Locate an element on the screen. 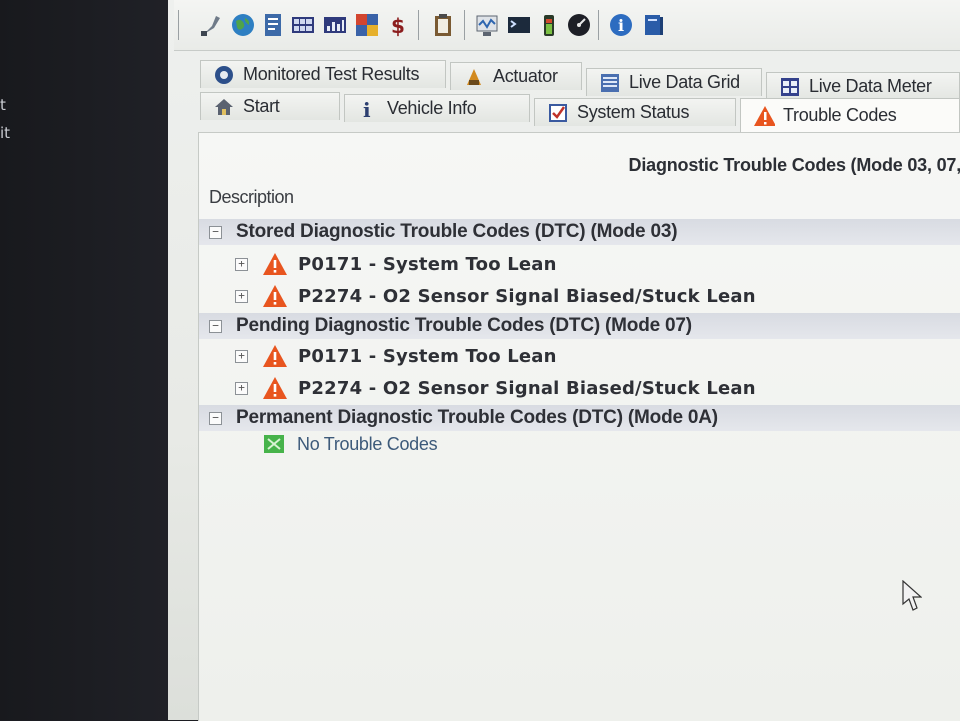 This screenshot has height=721, width=960. mouse-cursor-icon is located at coordinates (912, 595).